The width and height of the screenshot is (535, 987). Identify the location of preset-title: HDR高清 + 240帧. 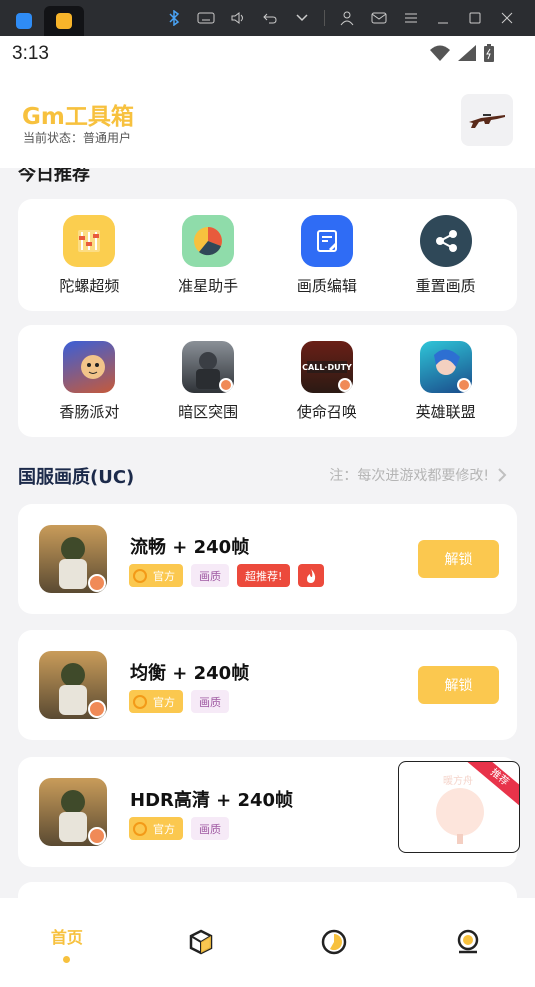
(212, 800).